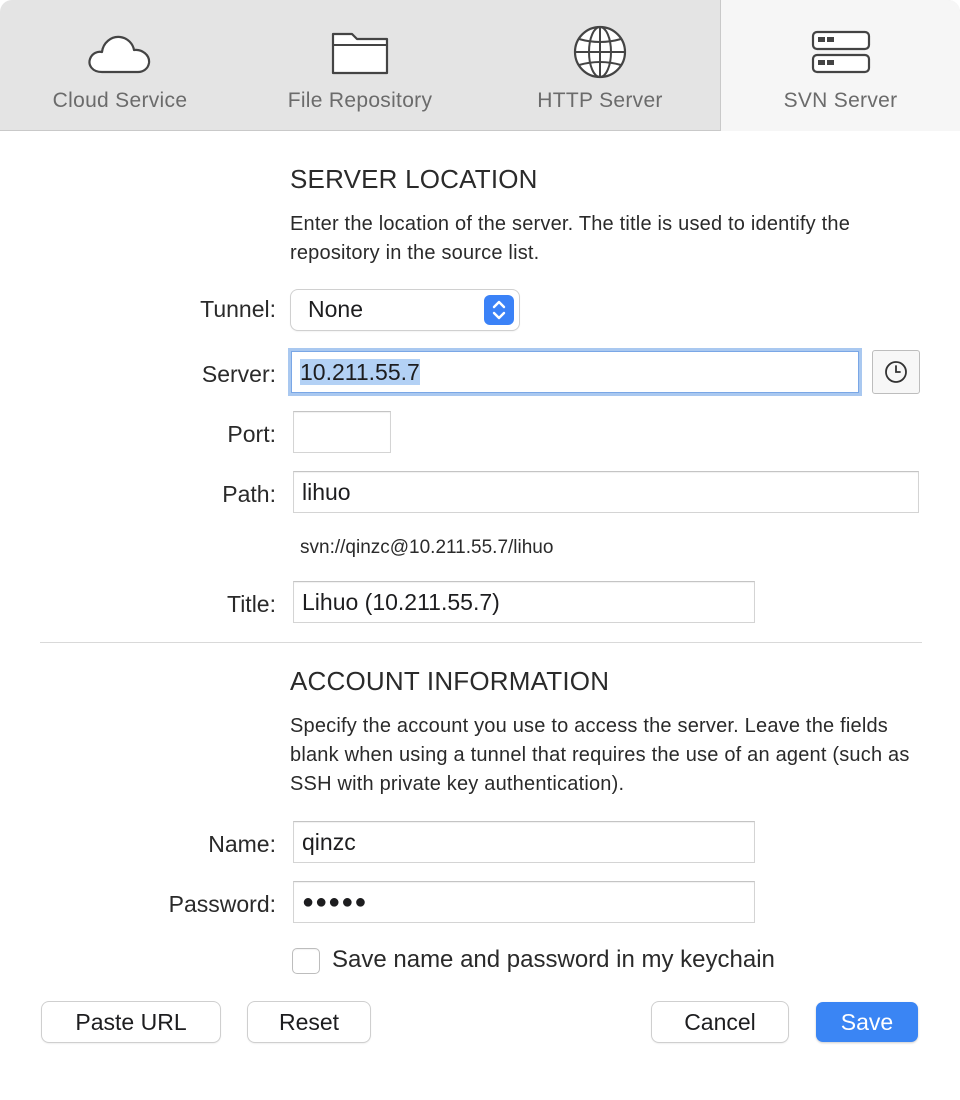  What do you see at coordinates (524, 602) in the screenshot?
I see `title-input: Lihuo (10.211.55.7)` at bounding box center [524, 602].